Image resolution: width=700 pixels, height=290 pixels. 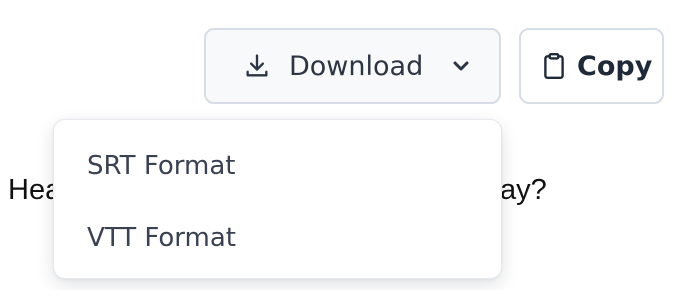 I want to click on copy-button: Copy, so click(x=591, y=66).